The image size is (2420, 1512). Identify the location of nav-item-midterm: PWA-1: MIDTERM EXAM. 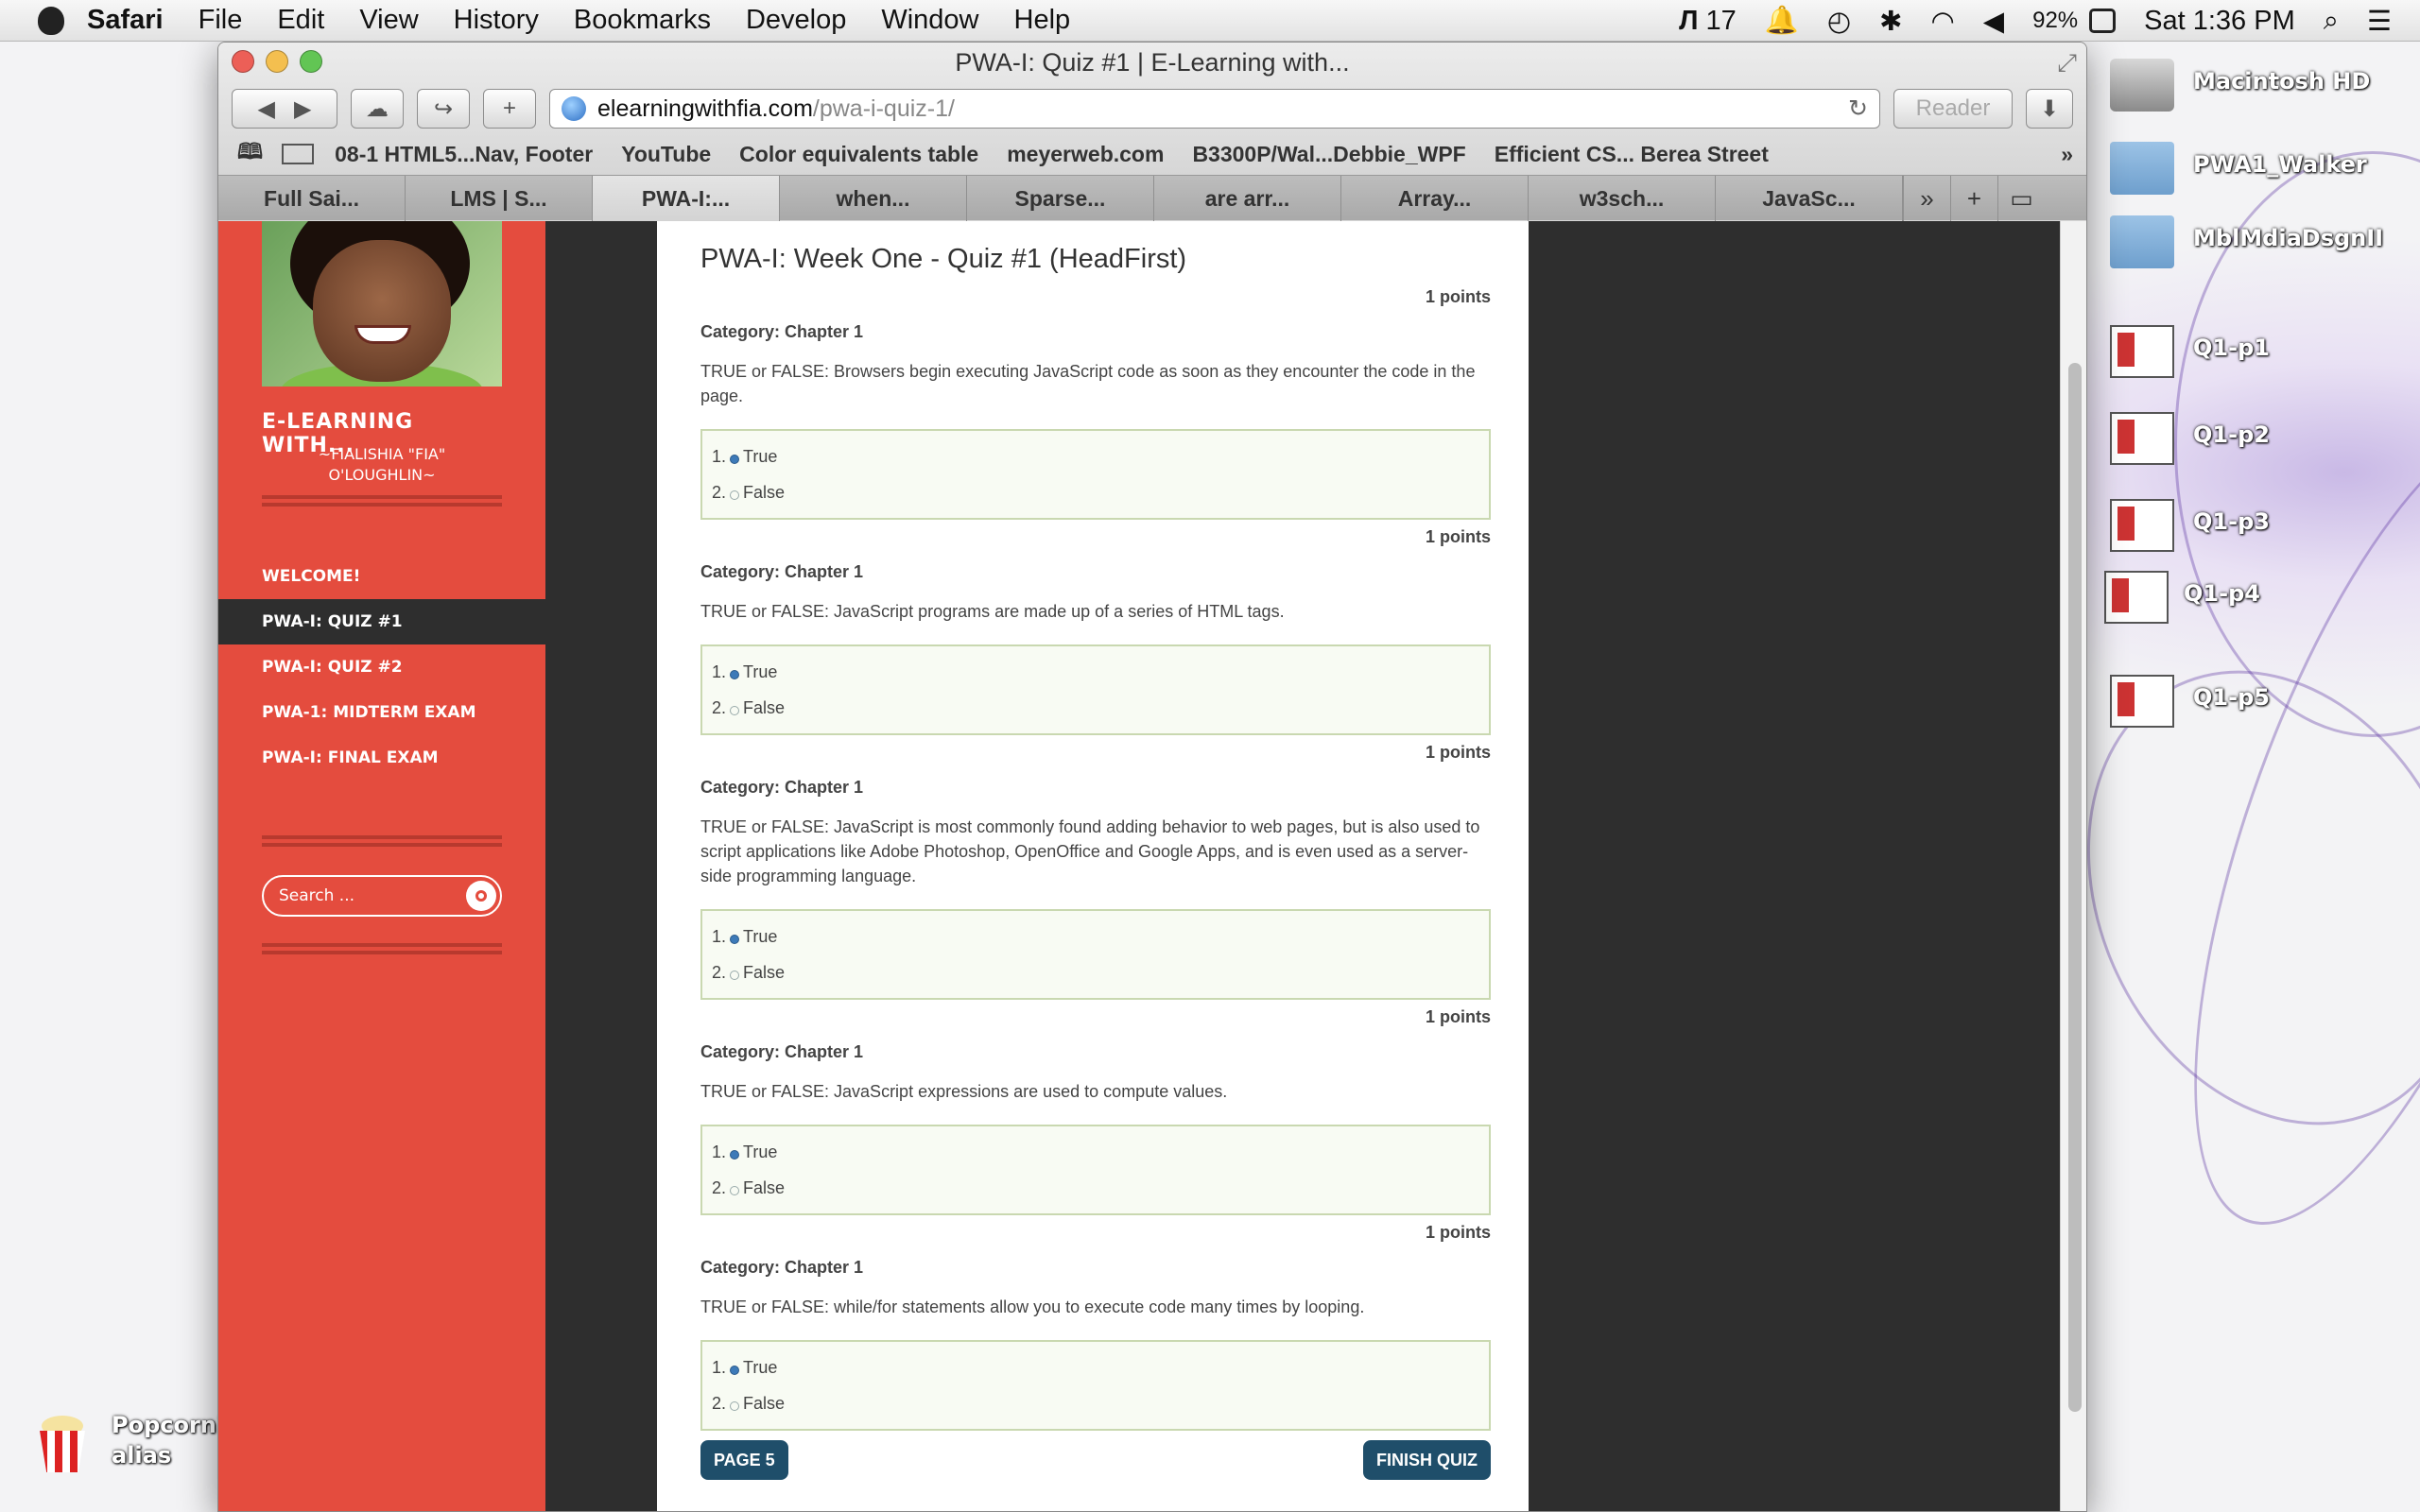
(382, 712).